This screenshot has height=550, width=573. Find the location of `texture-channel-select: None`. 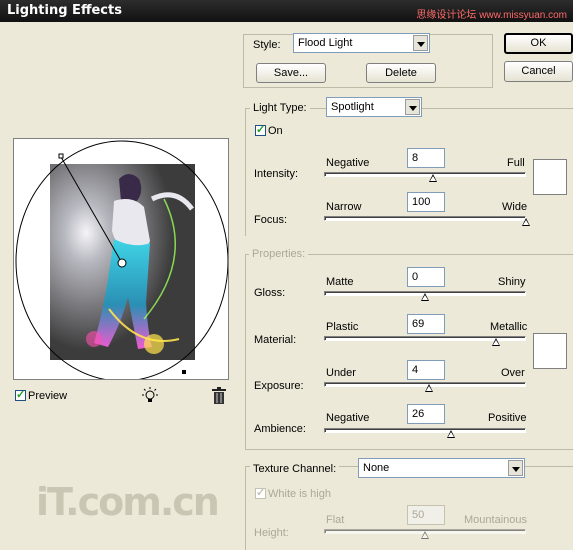

texture-channel-select: None is located at coordinates (441, 468).